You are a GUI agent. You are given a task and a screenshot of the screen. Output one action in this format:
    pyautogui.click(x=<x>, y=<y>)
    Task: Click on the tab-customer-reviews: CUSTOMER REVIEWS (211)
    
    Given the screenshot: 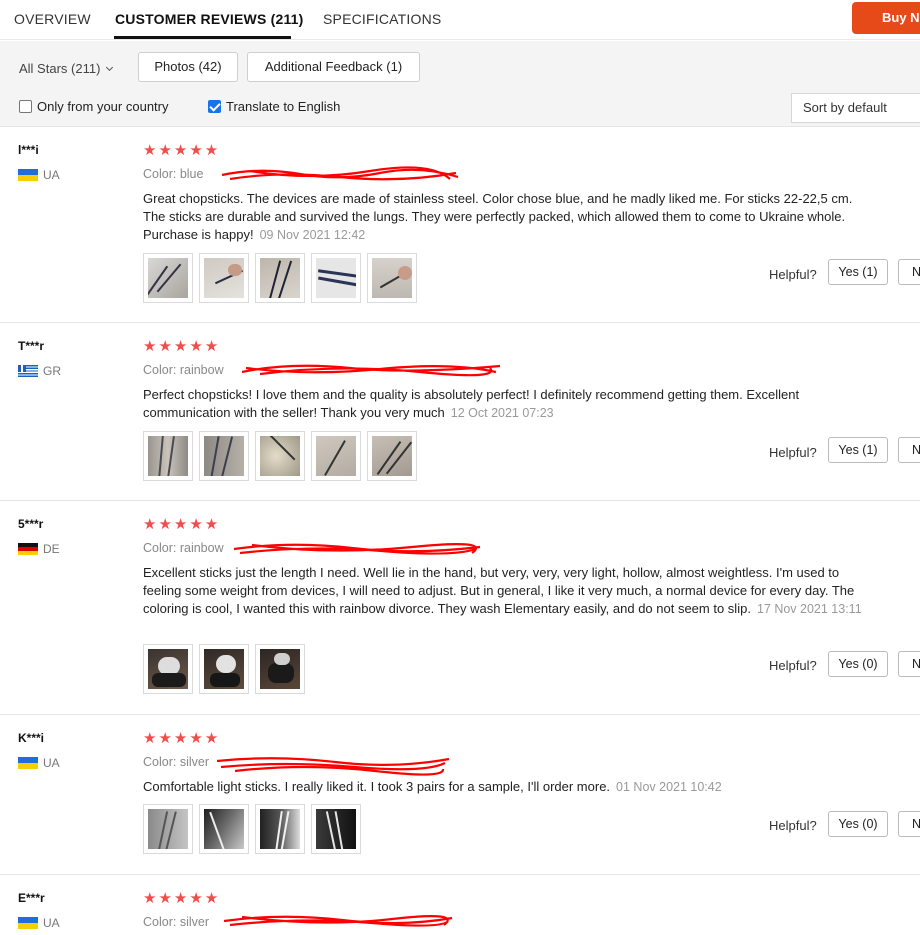 What is the action you would take?
    pyautogui.click(x=209, y=19)
    